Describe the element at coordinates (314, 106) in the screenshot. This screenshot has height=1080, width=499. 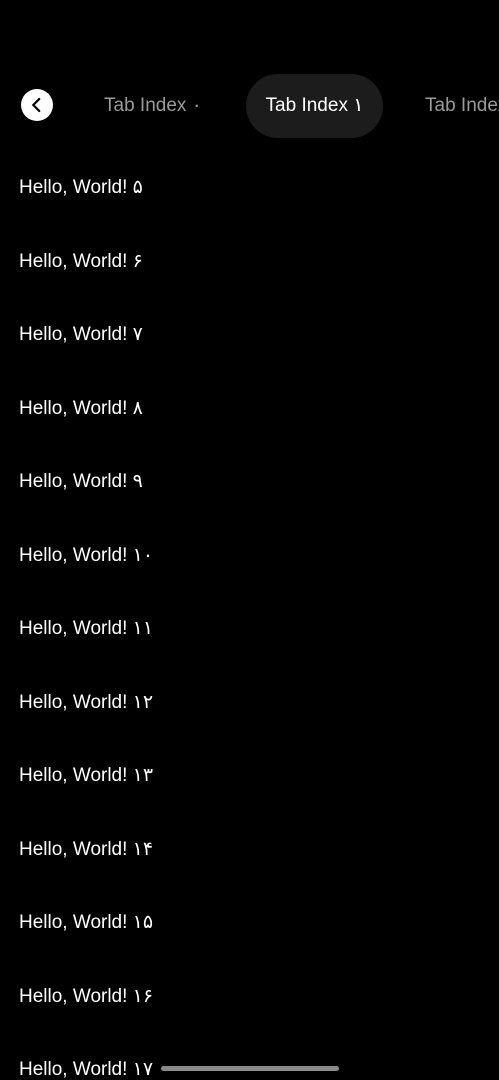
I see `tab-index-1: Tab Index ۱` at that location.